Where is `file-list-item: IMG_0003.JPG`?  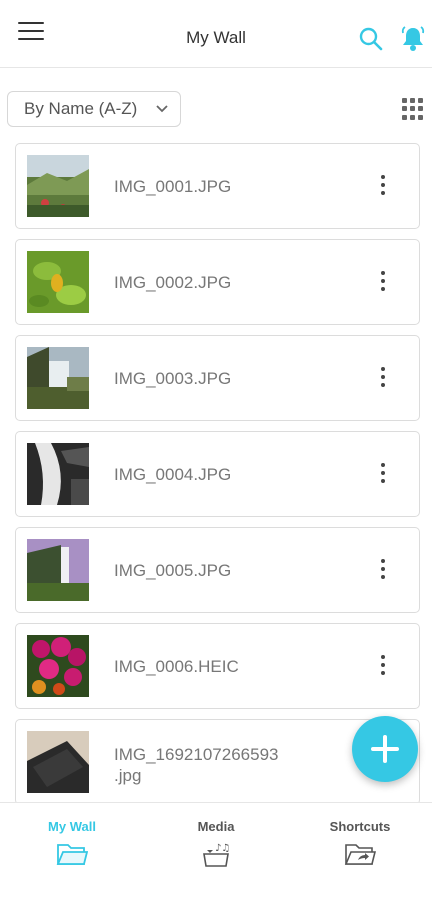
file-list-item: IMG_0003.JPG is located at coordinates (217, 378).